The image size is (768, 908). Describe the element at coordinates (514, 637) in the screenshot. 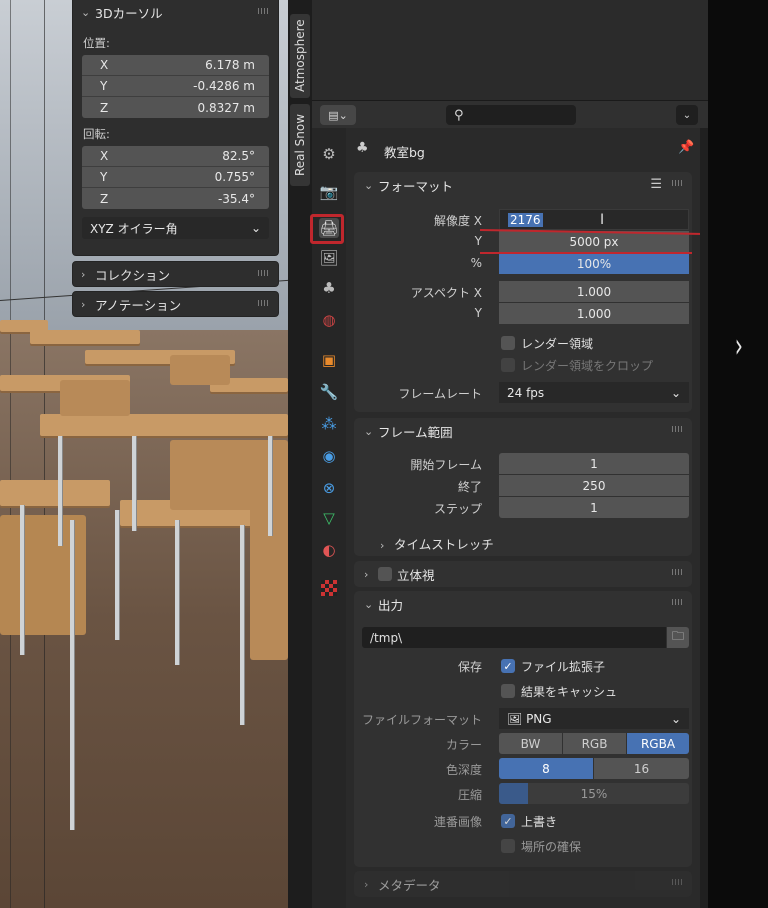

I see `output-path-input: /tmp\` at that location.